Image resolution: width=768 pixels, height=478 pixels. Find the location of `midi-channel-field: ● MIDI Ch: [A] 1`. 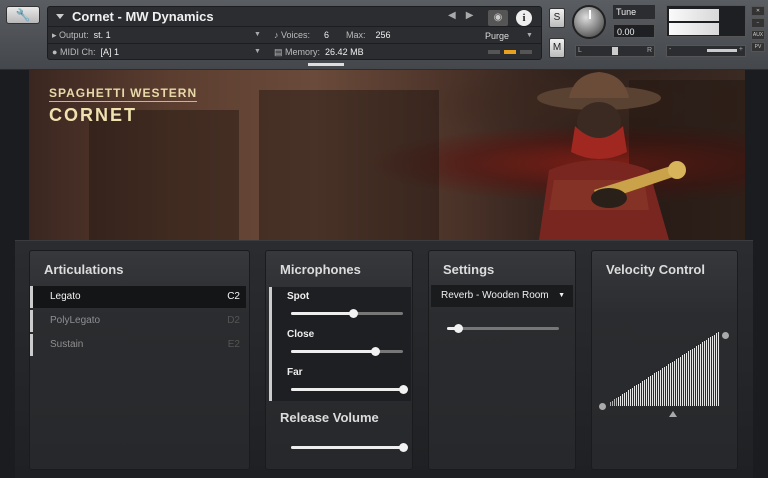

midi-channel-field: ● MIDI Ch: [A] 1 is located at coordinates (85, 52).